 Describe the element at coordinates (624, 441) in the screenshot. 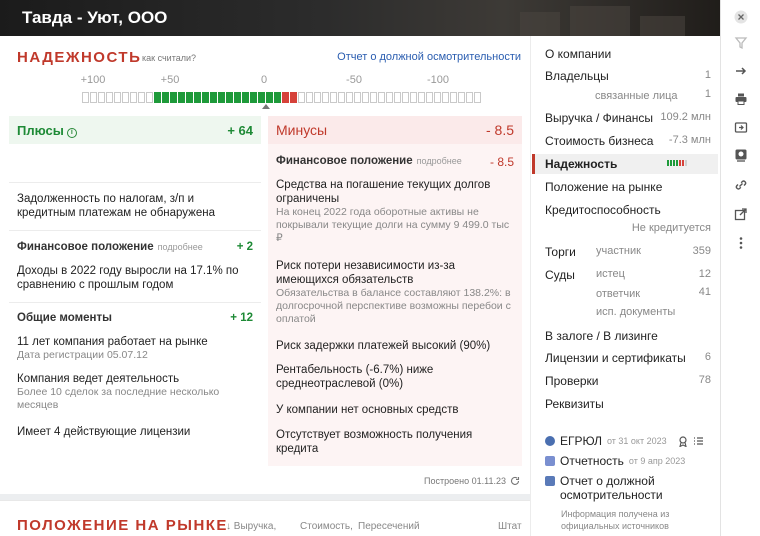

I see `egrul-source: ЕГРЮЛ от 31 окт 2023` at that location.